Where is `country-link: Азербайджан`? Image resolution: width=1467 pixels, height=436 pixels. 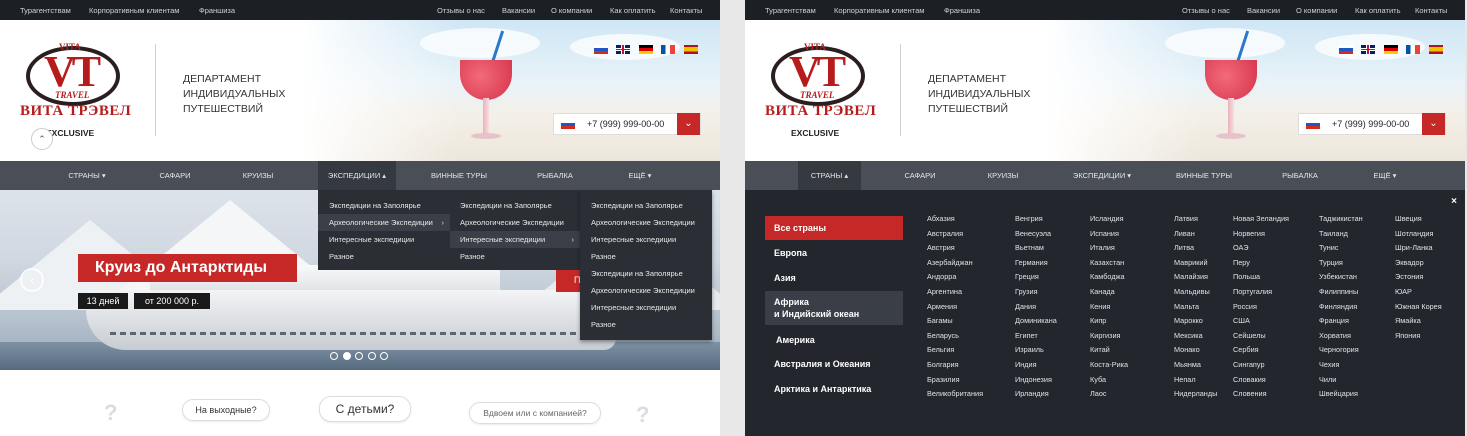
country-link: Азербайджан is located at coordinates (950, 262).